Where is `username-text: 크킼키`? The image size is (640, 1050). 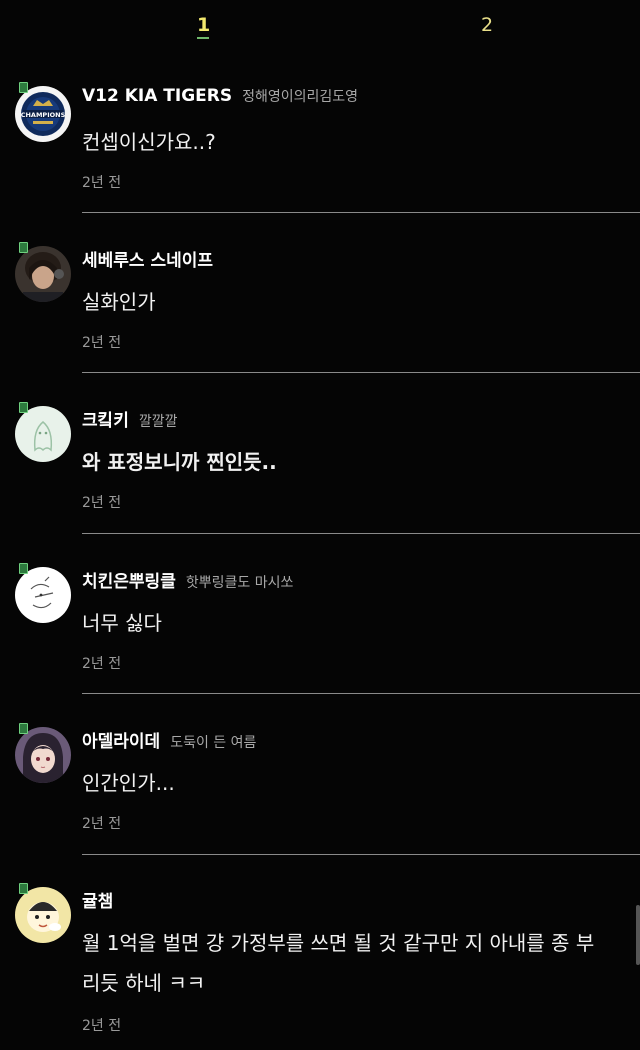 username-text: 크킼키 is located at coordinates (105, 421).